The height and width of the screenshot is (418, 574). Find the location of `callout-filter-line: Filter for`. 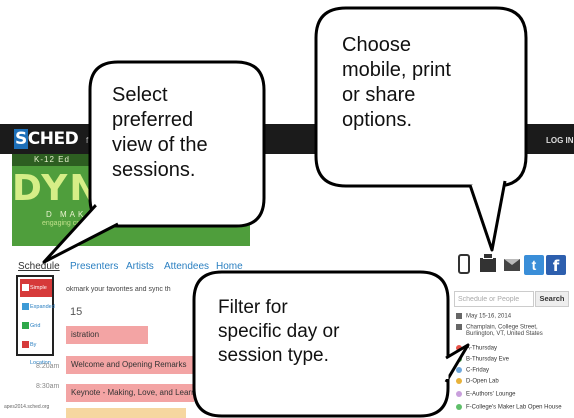

callout-filter-line: Filter for is located at coordinates (253, 307).